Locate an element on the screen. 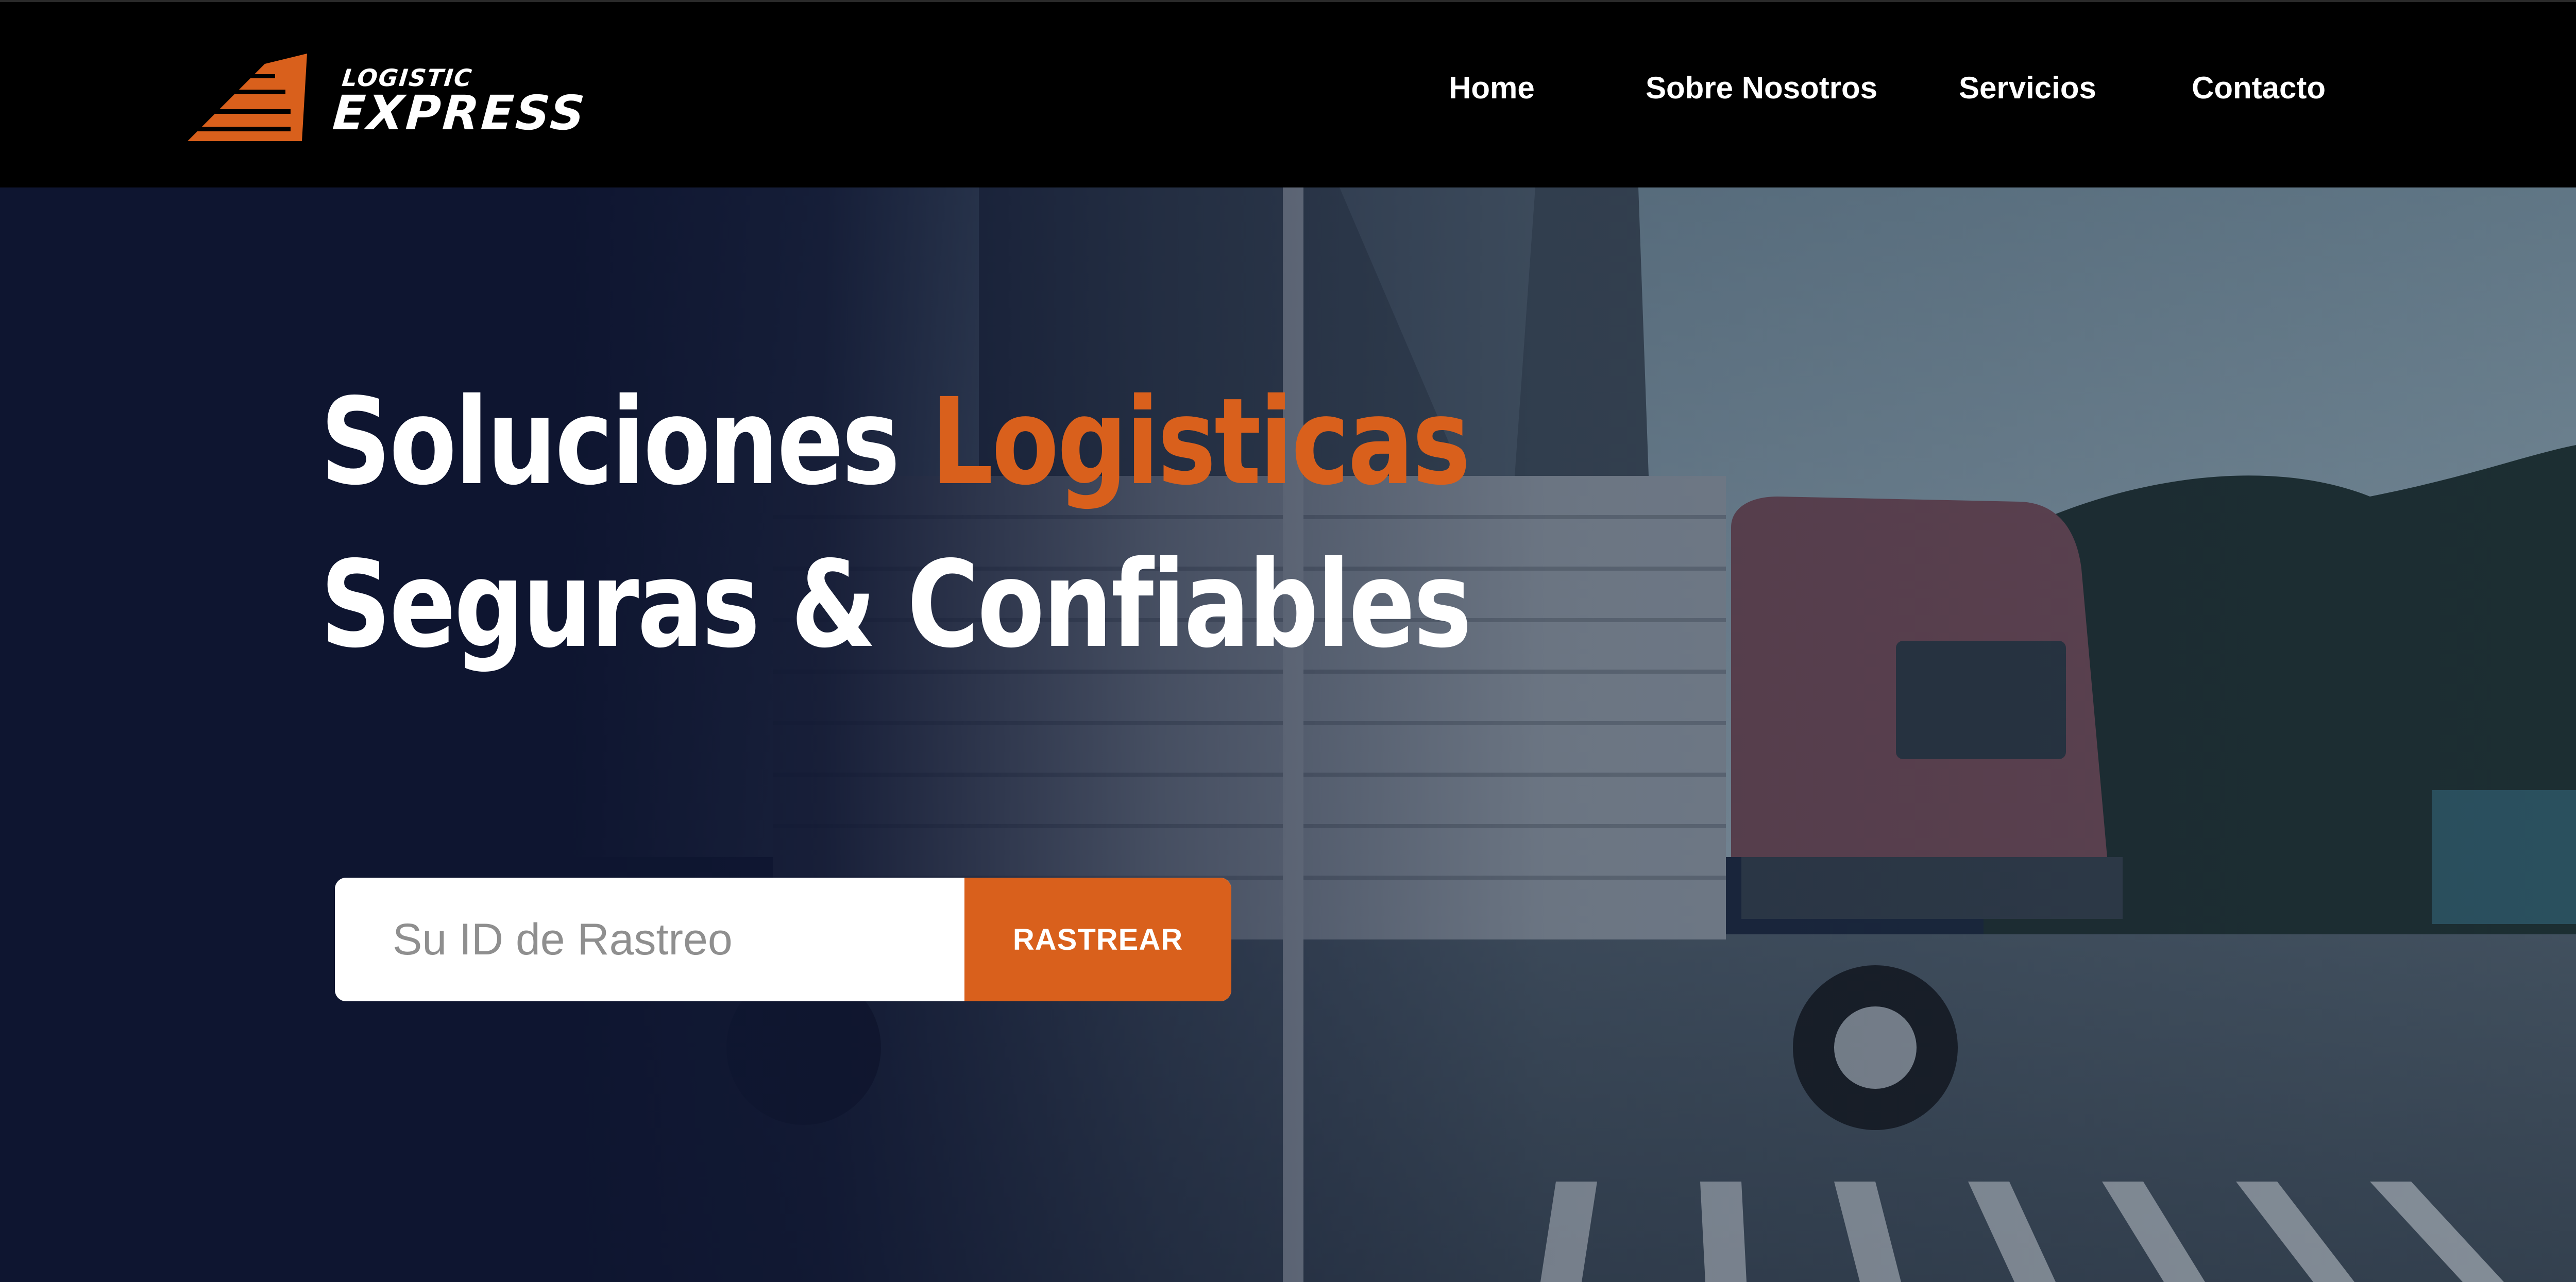 This screenshot has width=2576, height=1282. nav-link-home: Home is located at coordinates (1492, 88).